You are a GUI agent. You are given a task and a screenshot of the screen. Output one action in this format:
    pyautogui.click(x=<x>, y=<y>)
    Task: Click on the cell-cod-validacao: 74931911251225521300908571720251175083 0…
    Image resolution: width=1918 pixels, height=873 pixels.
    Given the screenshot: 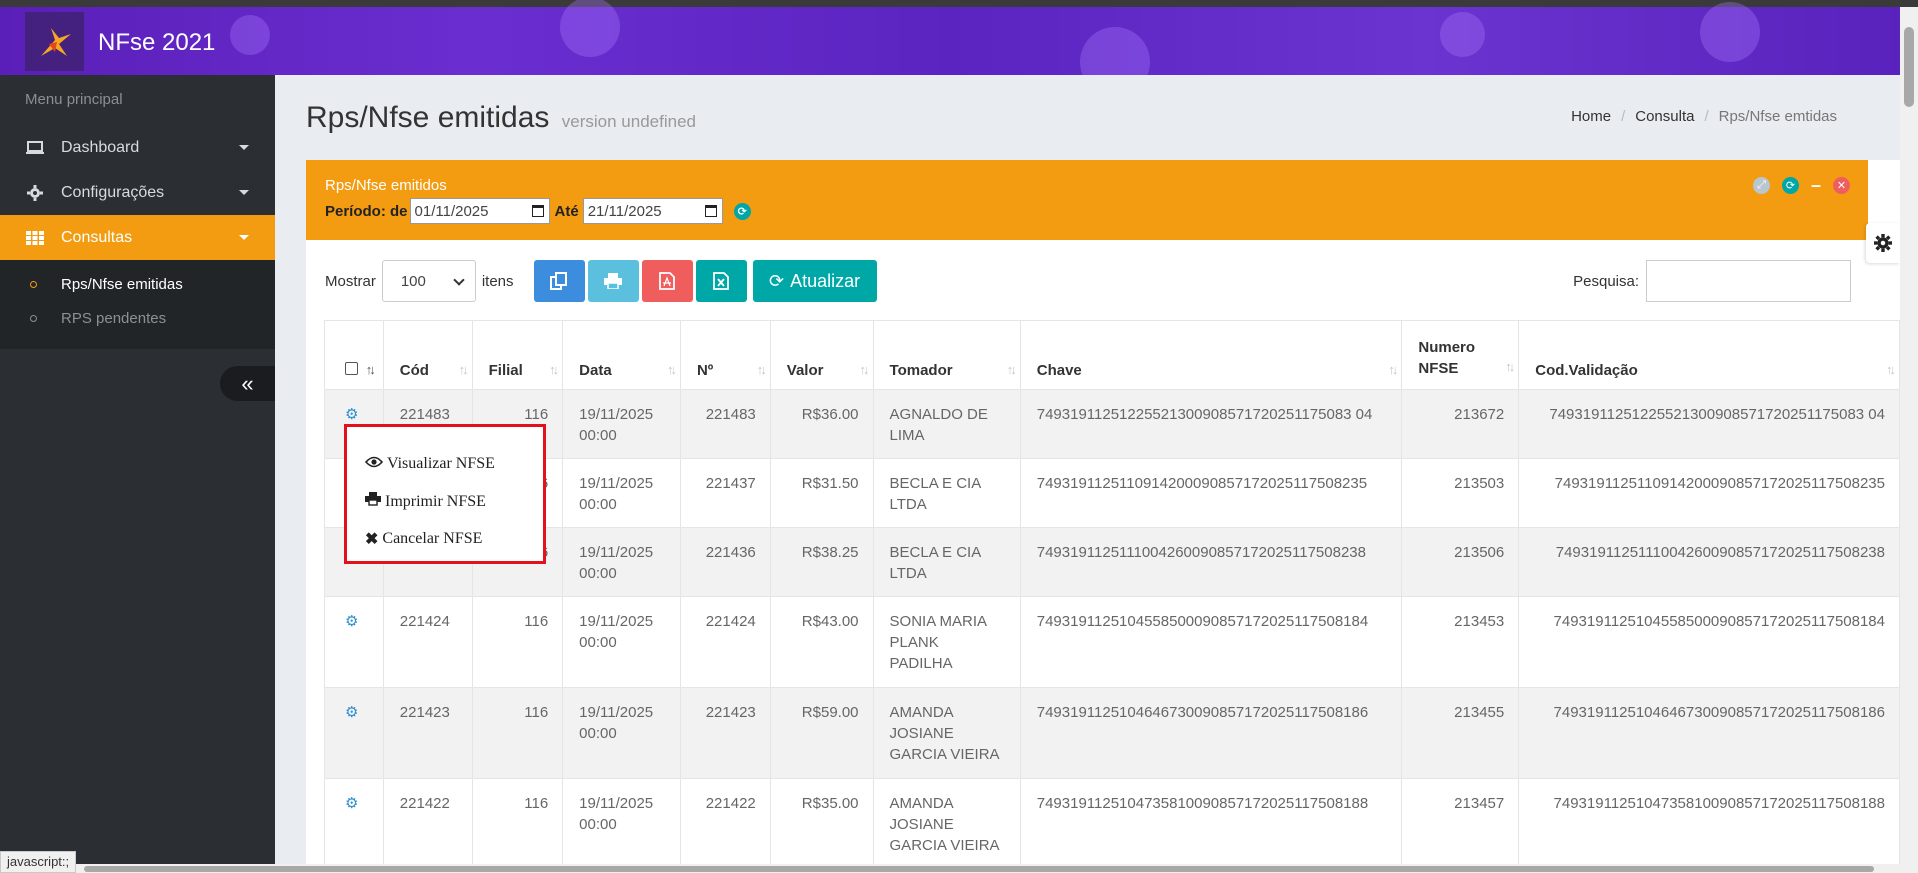 What is the action you would take?
    pyautogui.click(x=1709, y=424)
    